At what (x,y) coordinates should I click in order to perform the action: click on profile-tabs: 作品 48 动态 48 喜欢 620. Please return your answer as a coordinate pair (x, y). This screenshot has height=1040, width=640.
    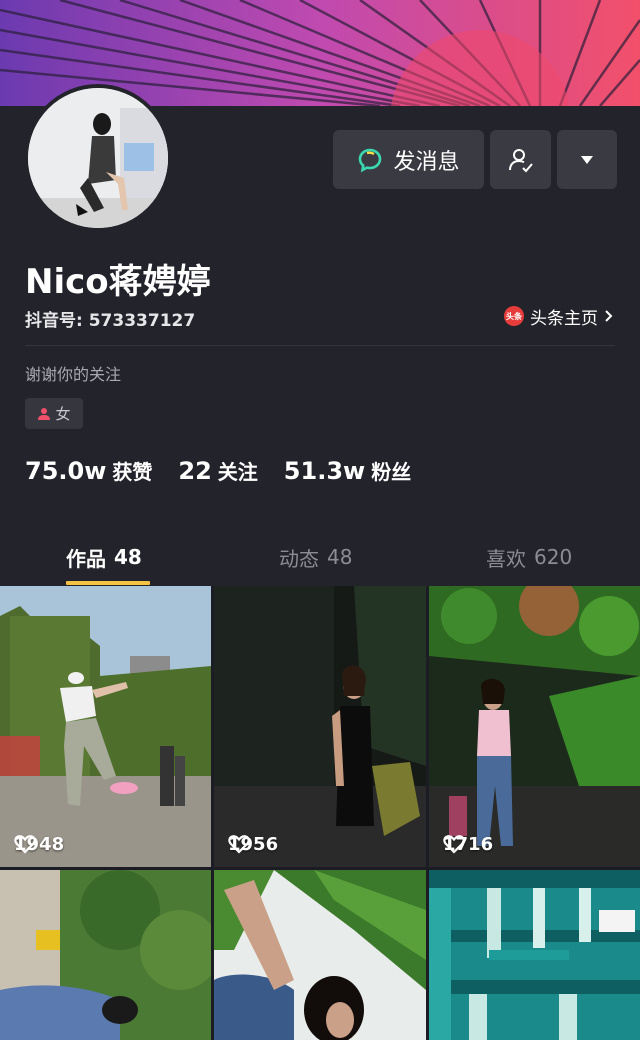
    Looking at the image, I should click on (320, 558).